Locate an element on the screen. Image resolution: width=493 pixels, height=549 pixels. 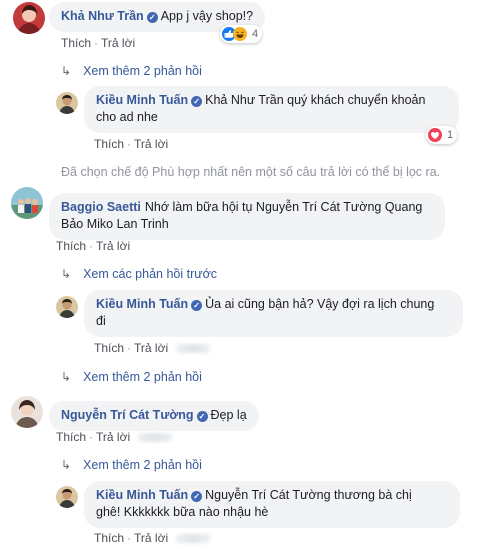
comment-bubble: Nguyễn Trí Cát Tường ✓ Đẹp lạ is located at coordinates (154, 416).